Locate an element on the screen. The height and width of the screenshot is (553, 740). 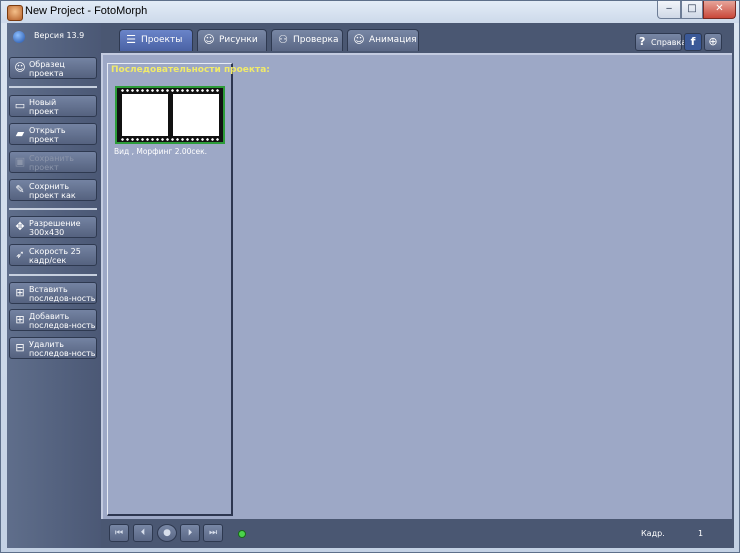
add-sequence-button: ⊞ Добавить последов-ность is located at coordinates (53, 320).